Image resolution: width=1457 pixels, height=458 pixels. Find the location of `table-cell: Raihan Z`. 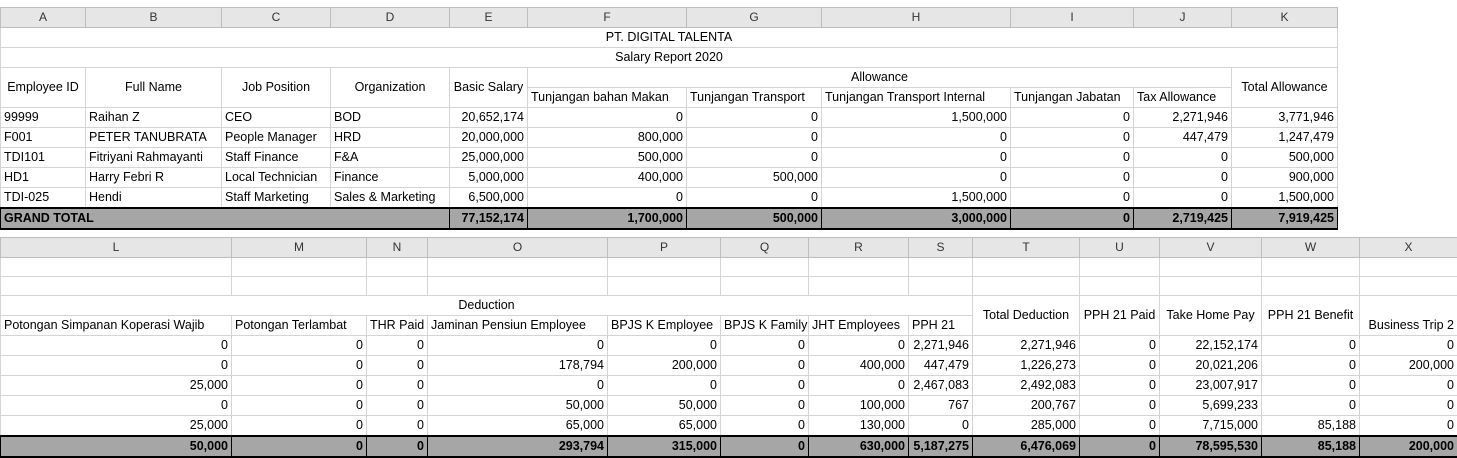

table-cell: Raihan Z is located at coordinates (153, 117).